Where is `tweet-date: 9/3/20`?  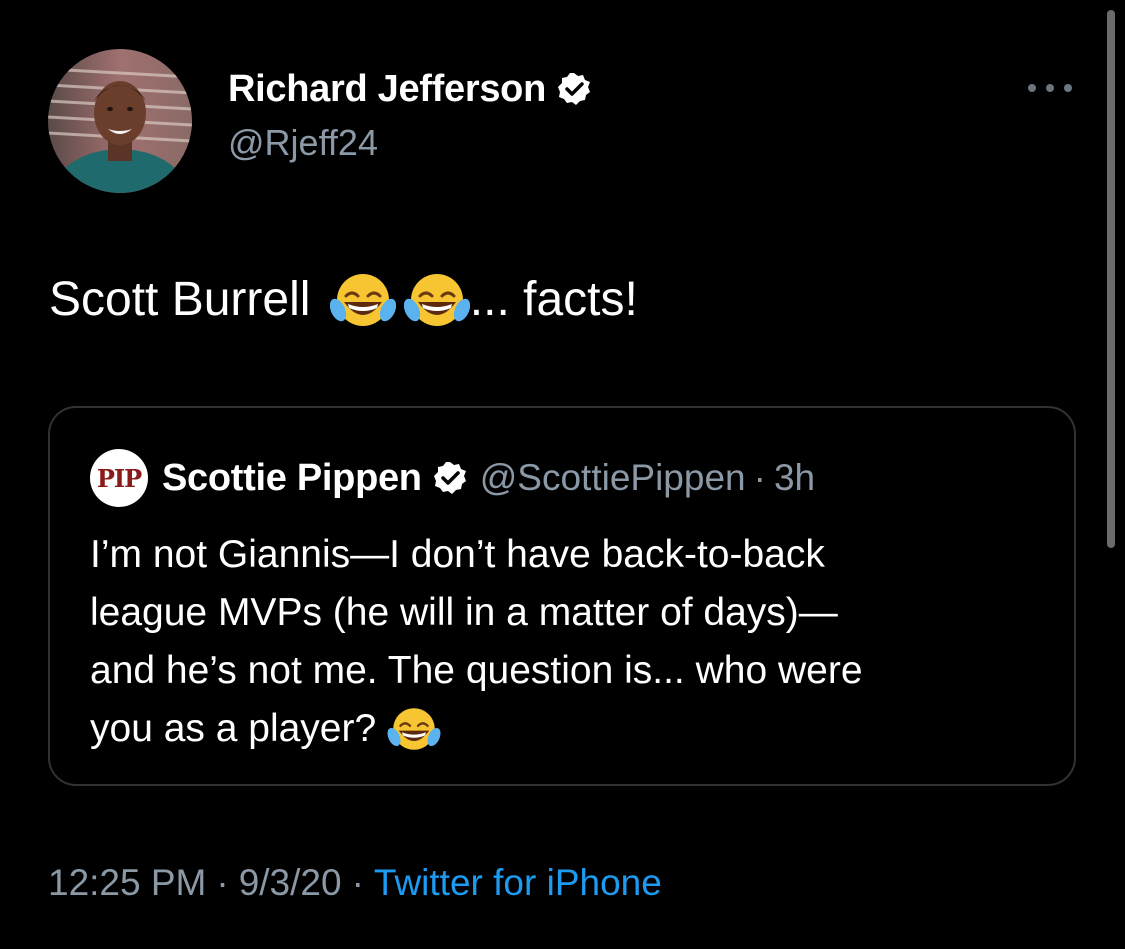
tweet-date: 9/3/20 is located at coordinates (290, 883).